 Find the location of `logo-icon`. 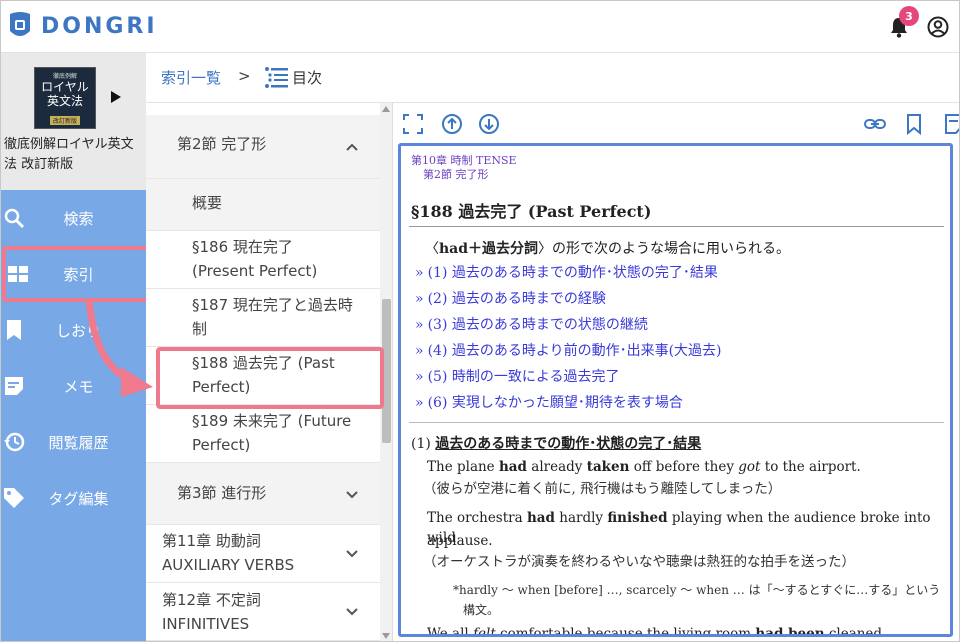

logo-icon is located at coordinates (20, 24).